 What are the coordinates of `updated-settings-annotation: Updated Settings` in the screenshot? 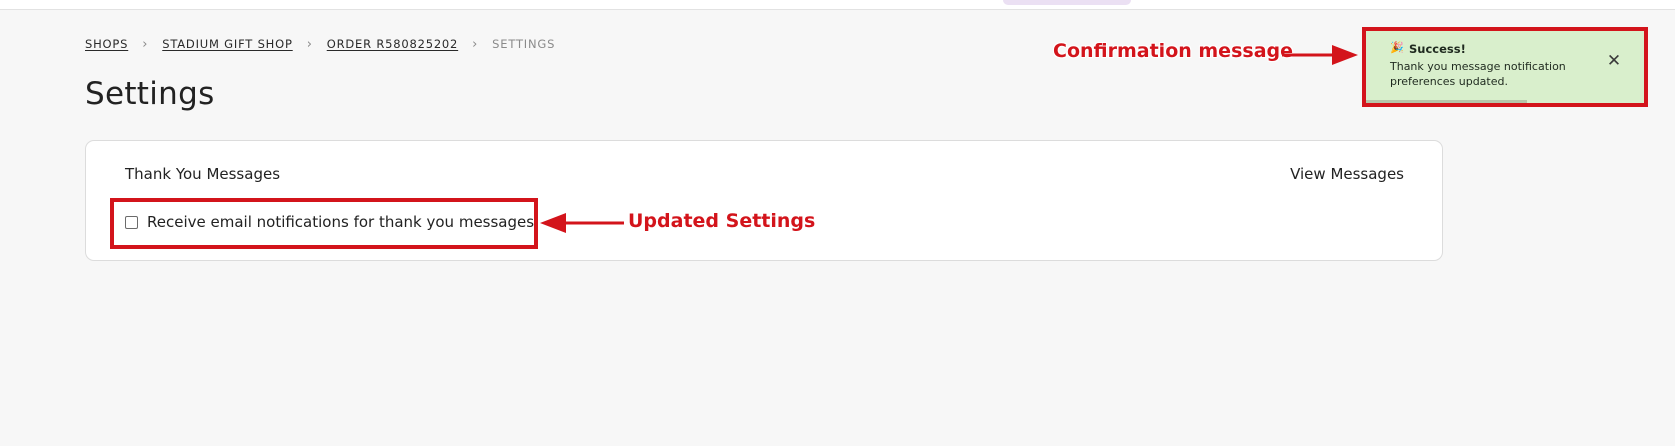 It's located at (722, 221).